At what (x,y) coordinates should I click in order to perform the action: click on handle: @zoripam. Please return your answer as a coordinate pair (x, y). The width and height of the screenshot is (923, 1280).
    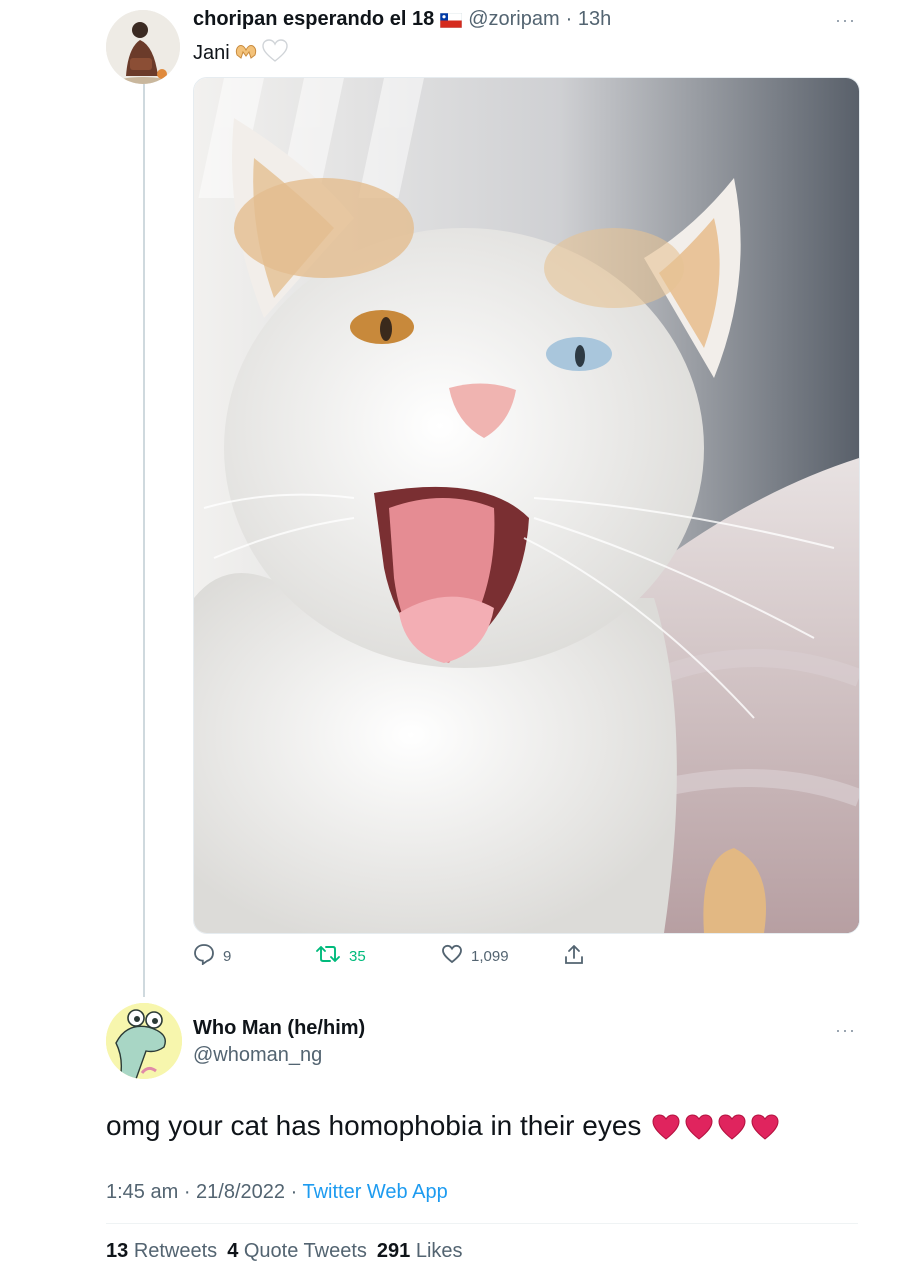
    Looking at the image, I should click on (513, 19).